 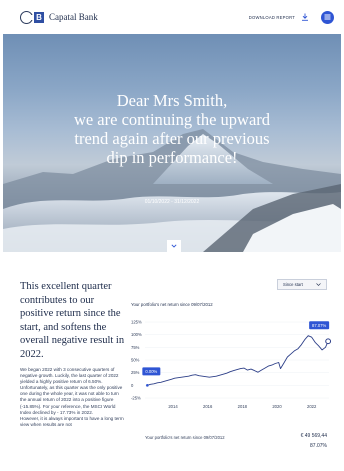 What do you see at coordinates (318, 446) in the screenshot?
I see `summary-percentage: 87.07%` at bounding box center [318, 446].